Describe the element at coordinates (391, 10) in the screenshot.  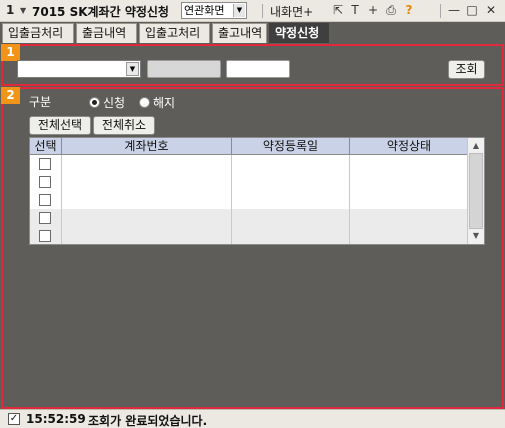
I see `print-icon: ⎙` at that location.